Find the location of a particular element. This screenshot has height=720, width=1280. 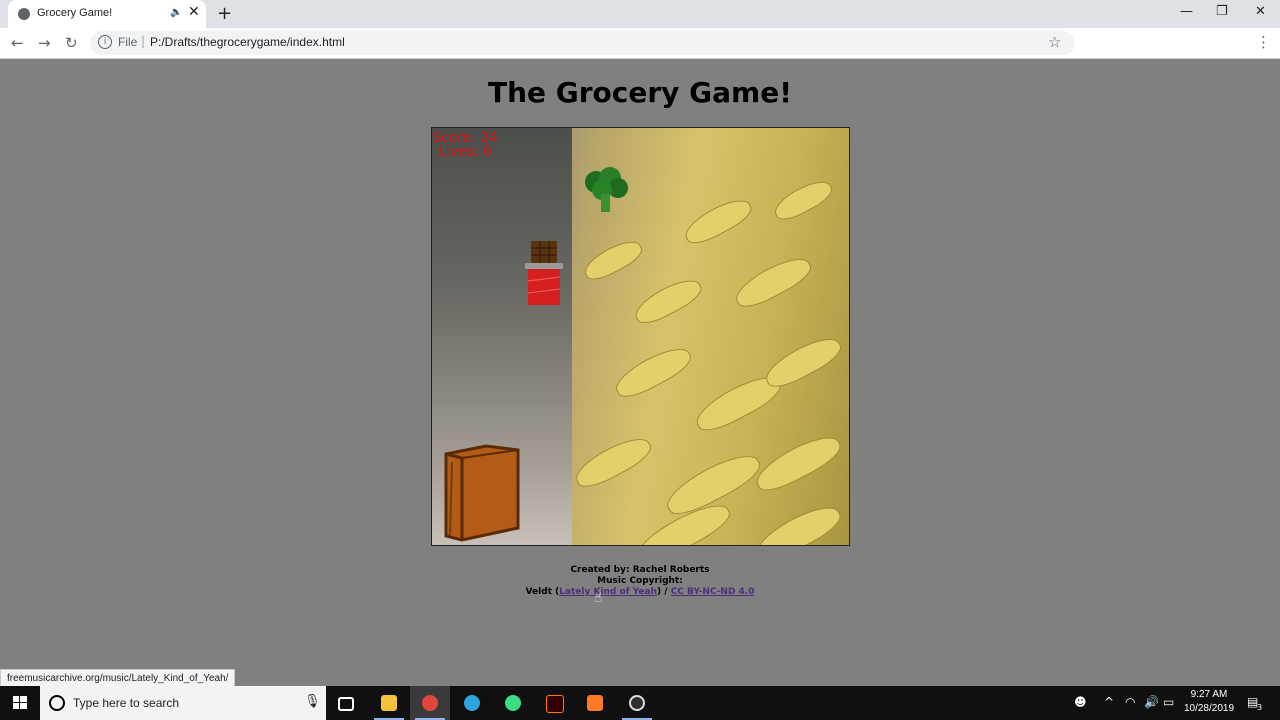

clock-date: 10/28/2019 is located at coordinates (1209, 708).